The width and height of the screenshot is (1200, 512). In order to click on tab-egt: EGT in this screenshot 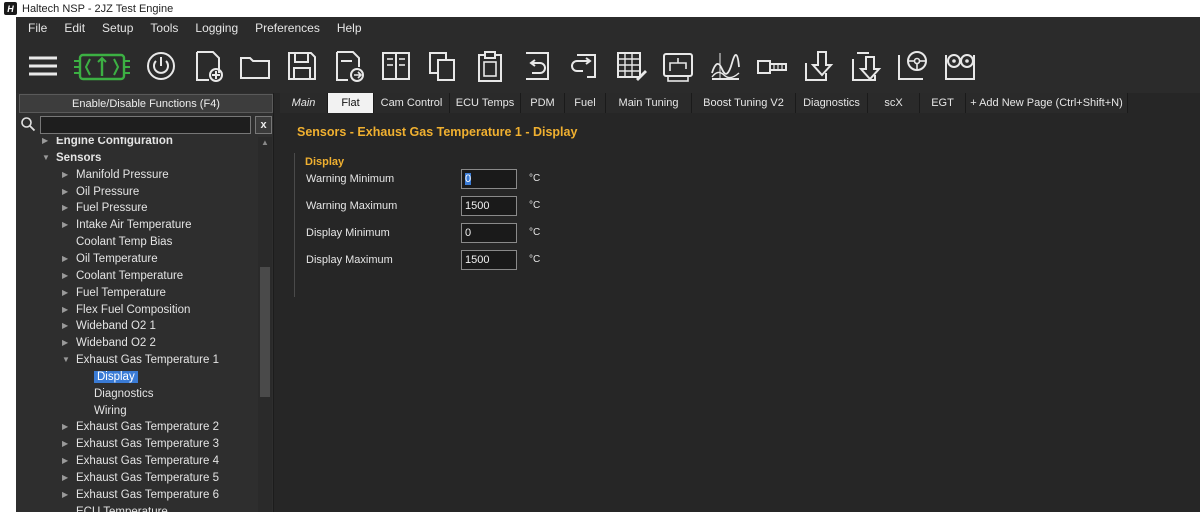, I will do `click(943, 103)`.